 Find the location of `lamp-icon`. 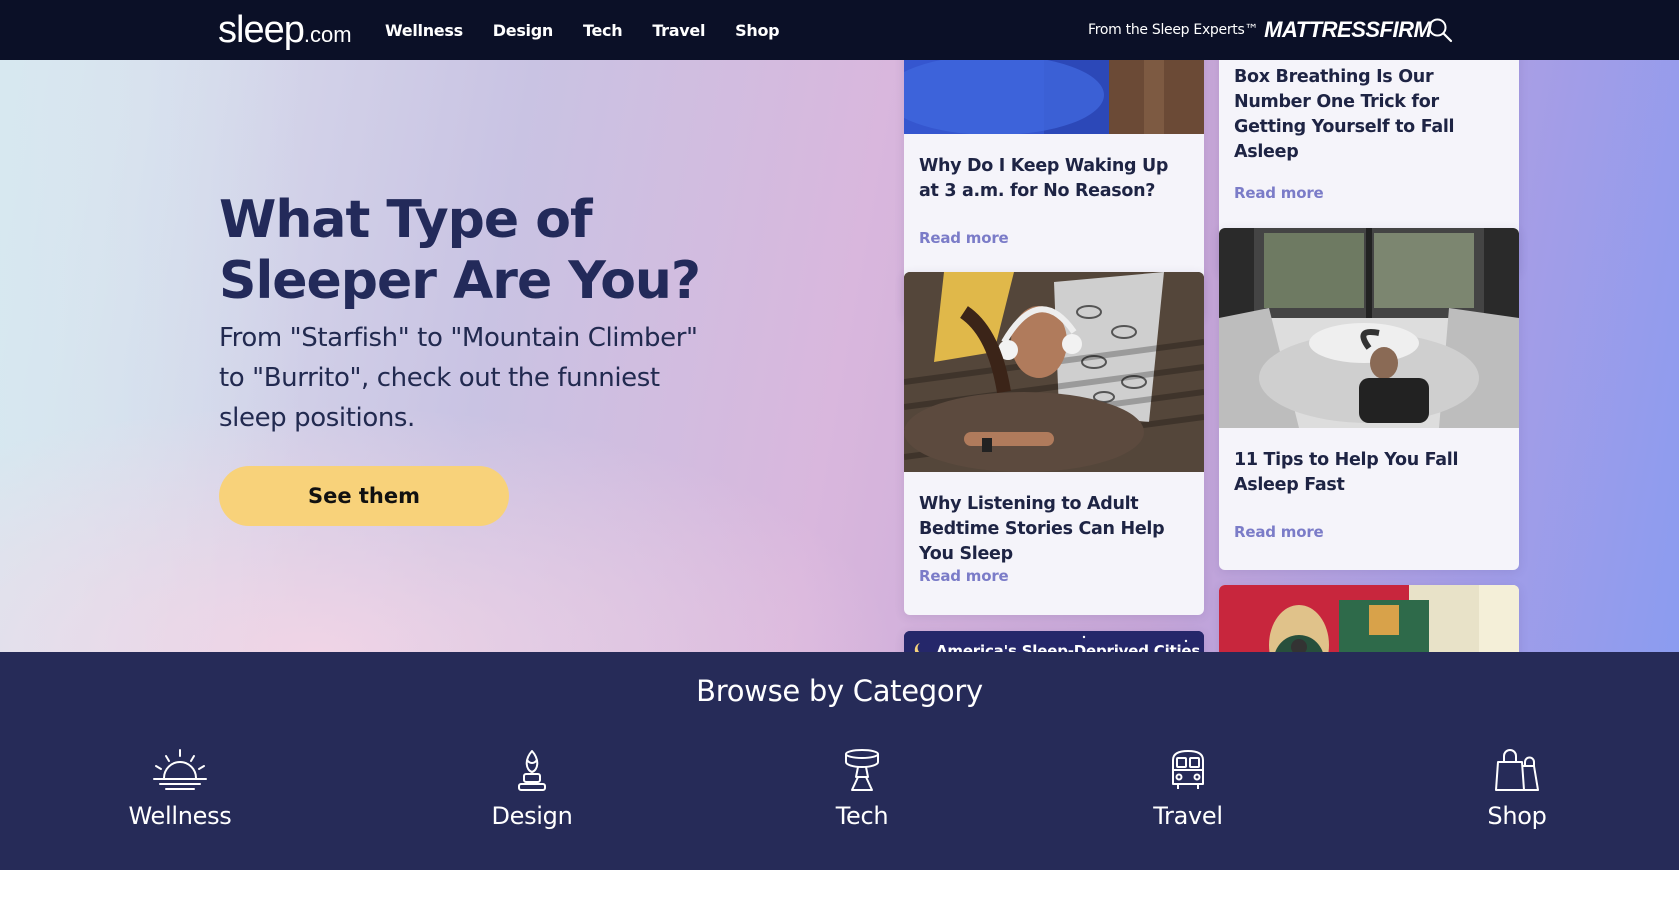

lamp-icon is located at coordinates (532, 770).